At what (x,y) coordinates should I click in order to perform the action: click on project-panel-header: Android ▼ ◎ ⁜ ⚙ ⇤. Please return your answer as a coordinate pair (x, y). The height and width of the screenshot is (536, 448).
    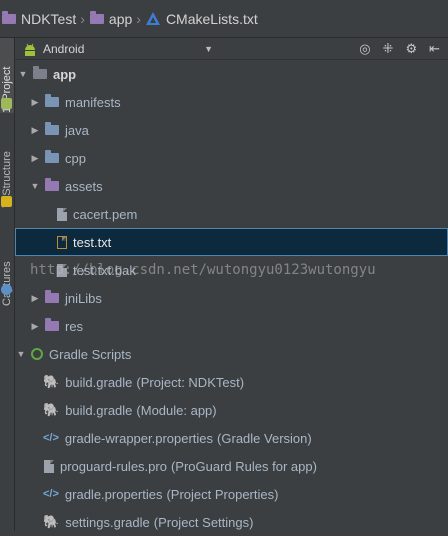
    Looking at the image, I should click on (231, 49).